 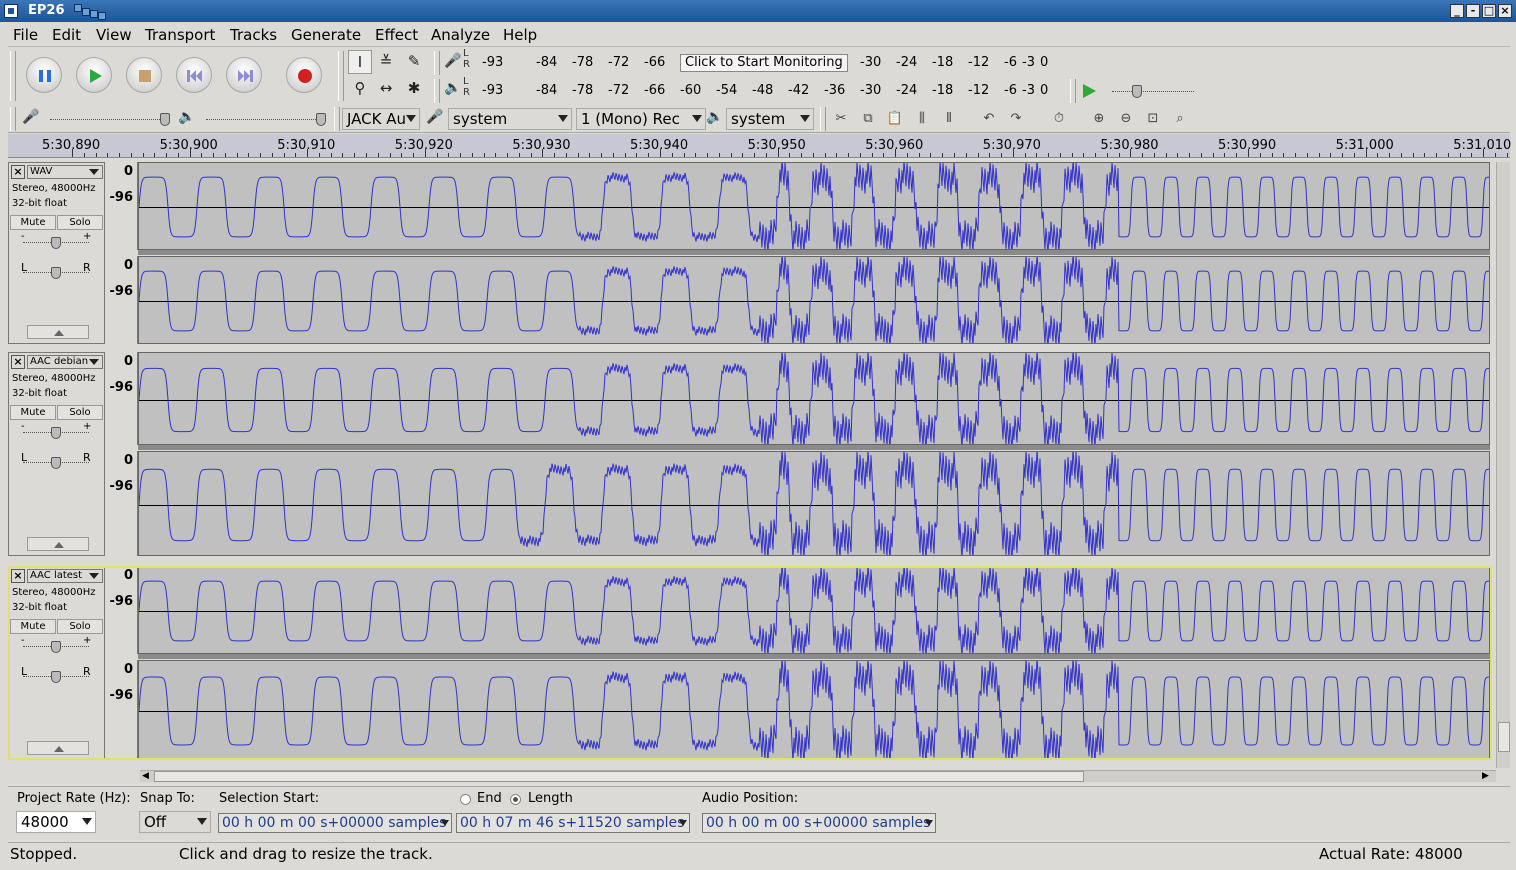 I want to click on silence-icon: ⫴, so click(x=949, y=119).